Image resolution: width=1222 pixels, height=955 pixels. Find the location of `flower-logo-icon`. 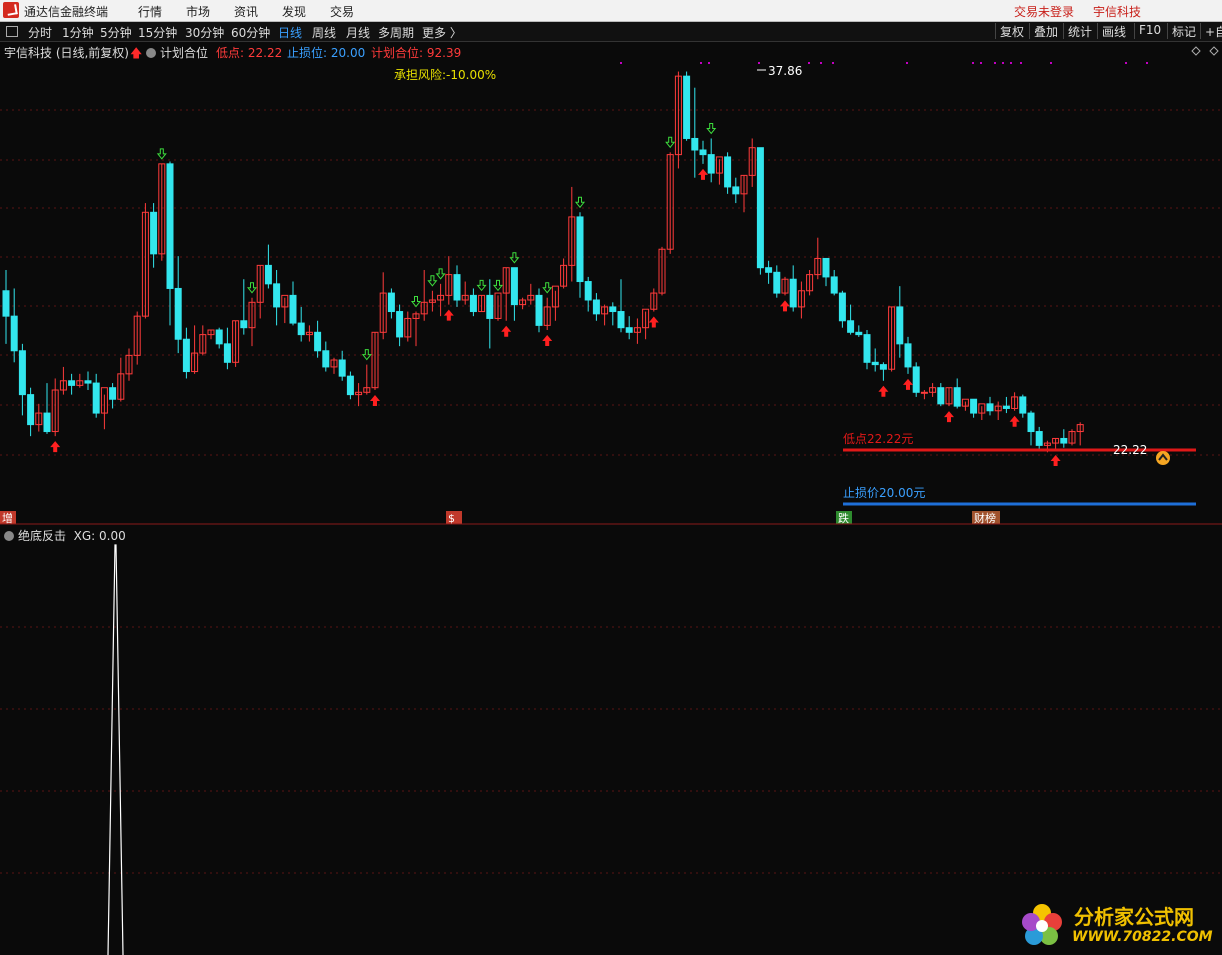

flower-logo-icon is located at coordinates (1042, 924).